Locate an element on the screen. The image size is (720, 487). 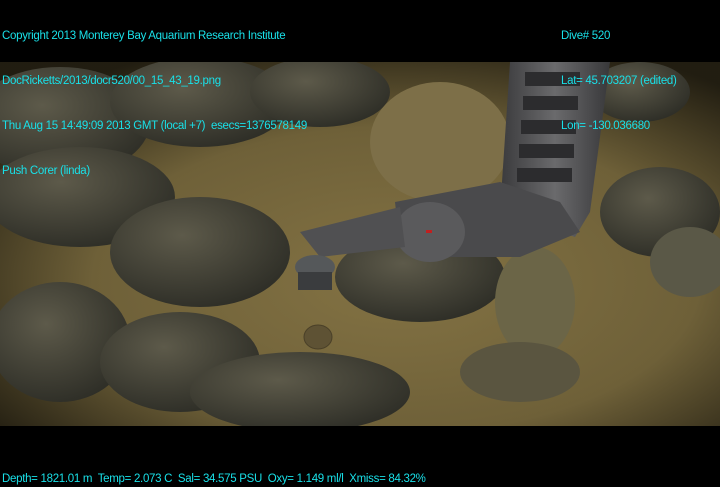
file-path: DocRicketts/2013/docr520/00_15_43_19.png is located at coordinates (111, 81).